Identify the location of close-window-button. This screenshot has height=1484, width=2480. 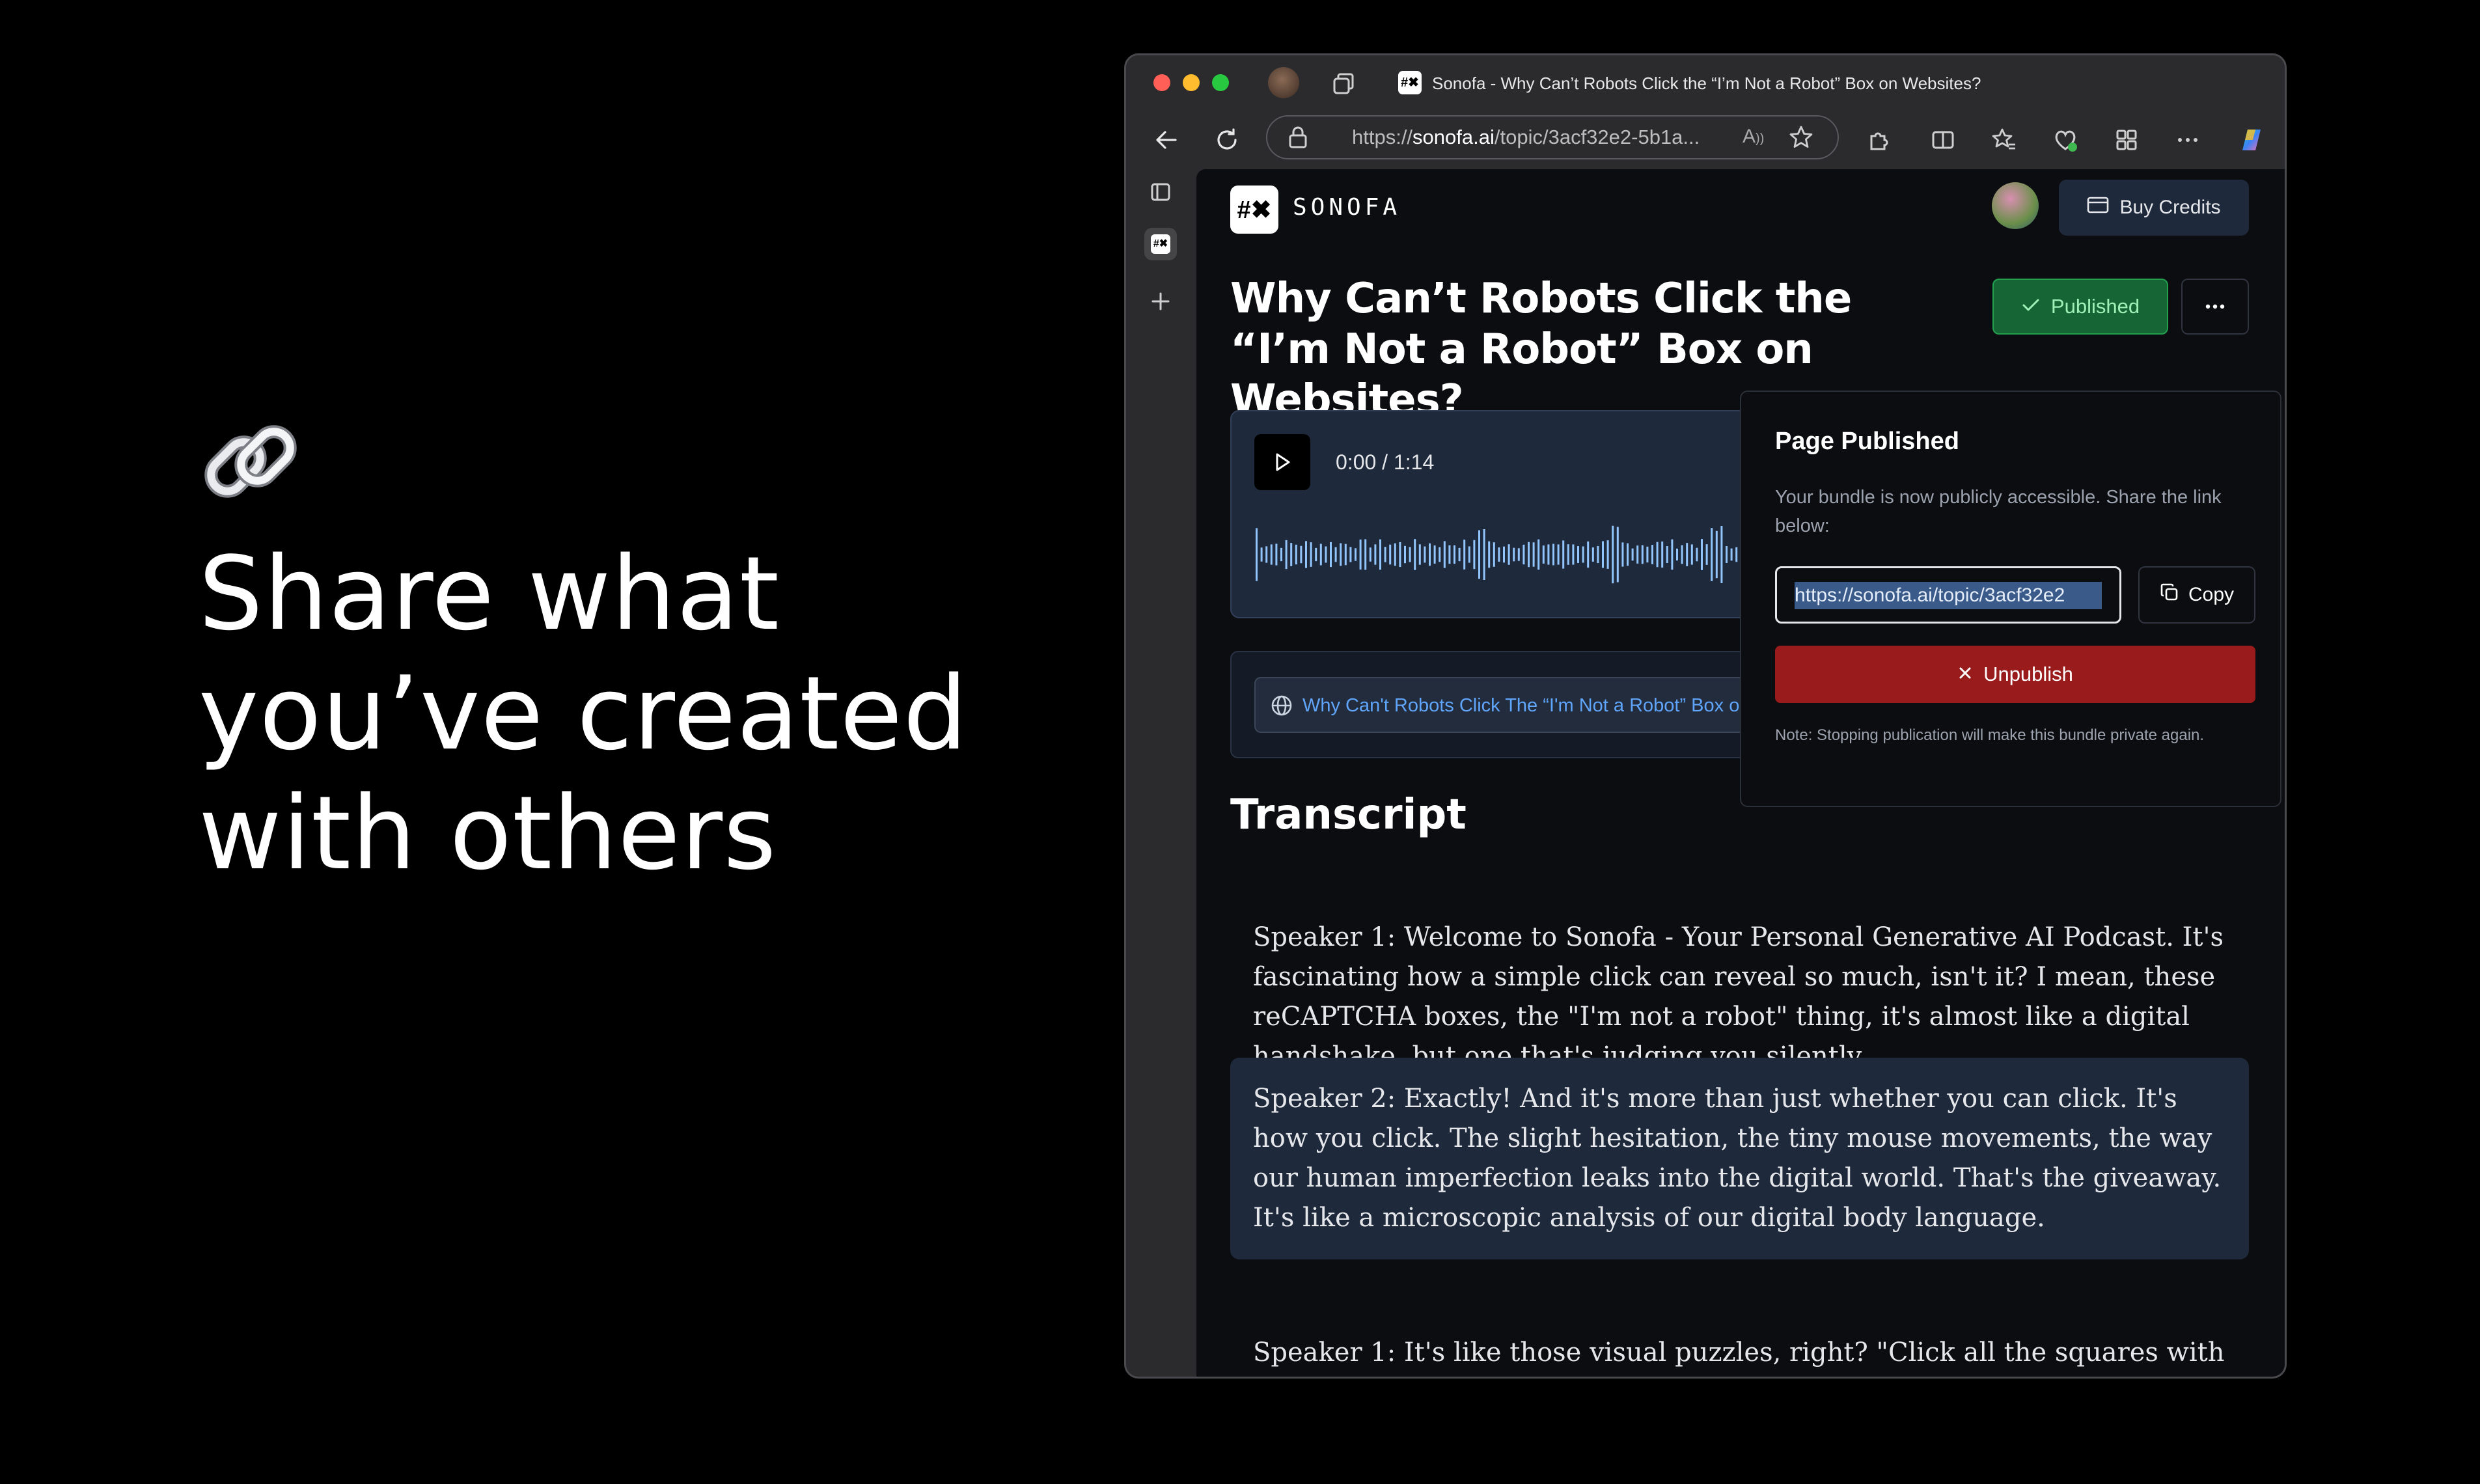
(1161, 82).